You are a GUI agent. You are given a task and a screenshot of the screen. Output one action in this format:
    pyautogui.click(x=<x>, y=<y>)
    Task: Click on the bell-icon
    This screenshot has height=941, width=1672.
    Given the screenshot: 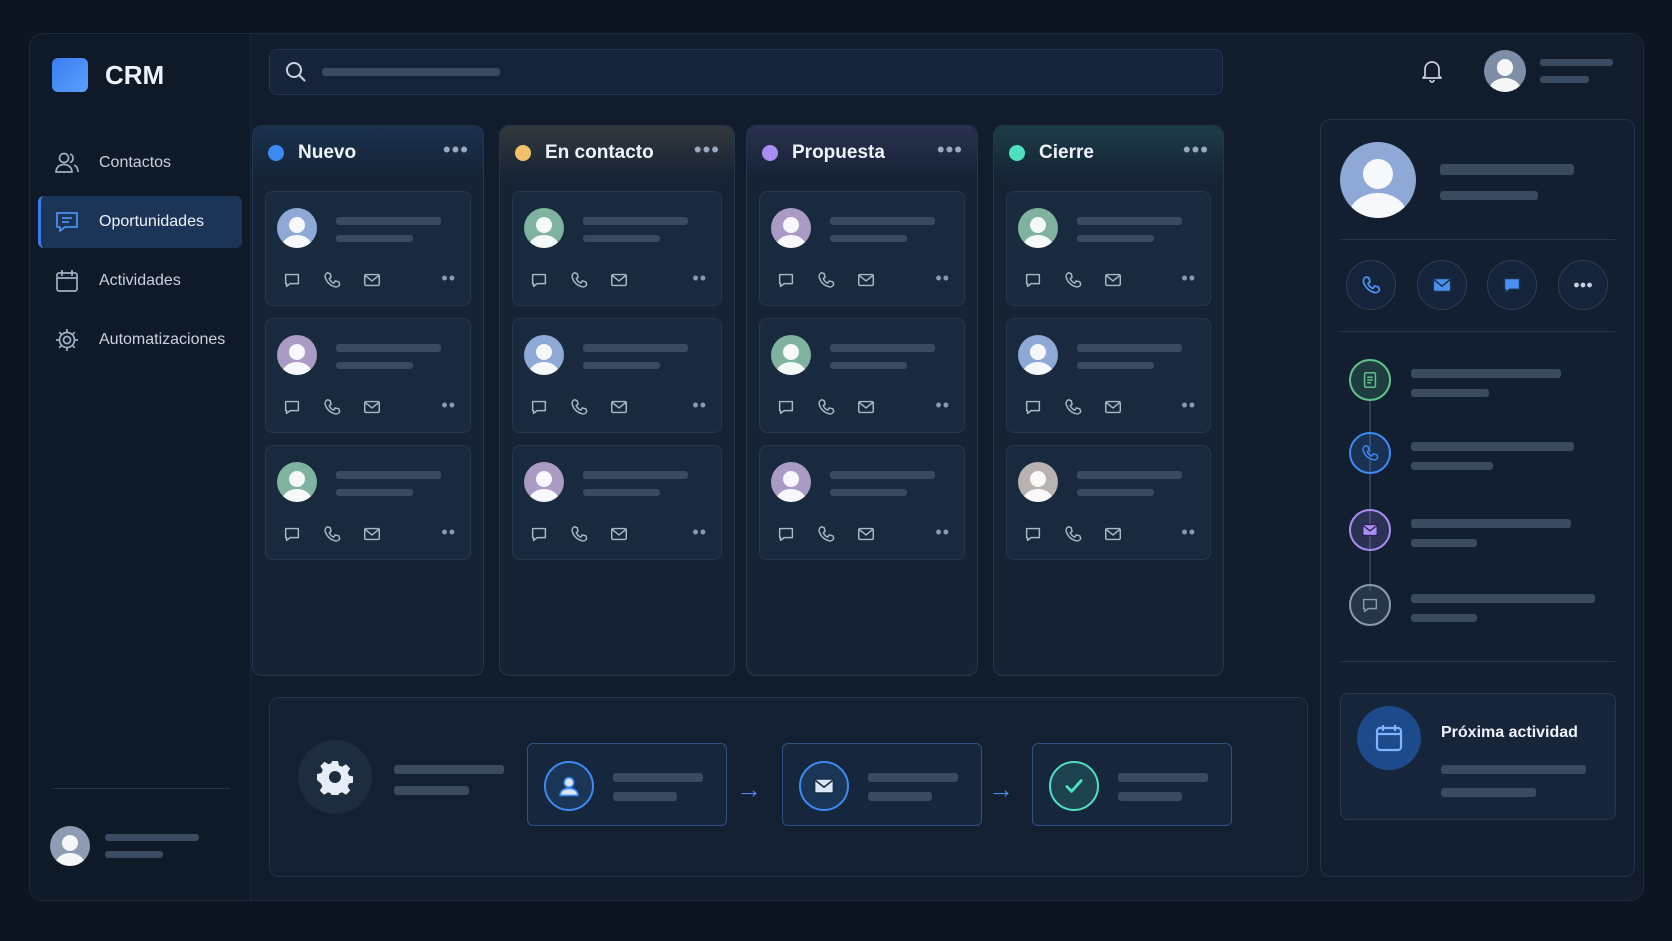 What is the action you would take?
    pyautogui.click(x=1432, y=71)
    